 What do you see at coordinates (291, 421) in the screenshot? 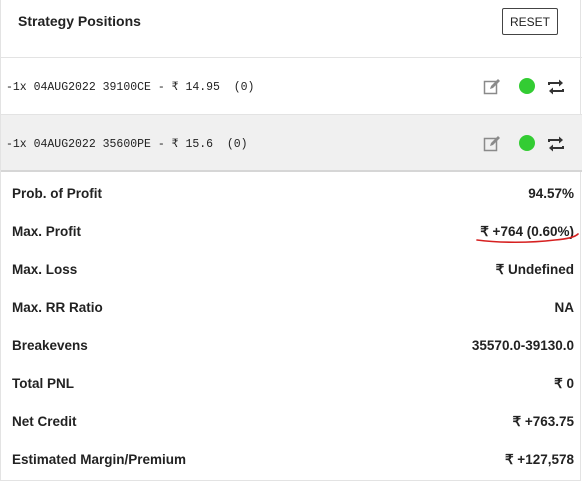
I see `stat-net-credit: Net Credit ₹ +763.75` at bounding box center [291, 421].